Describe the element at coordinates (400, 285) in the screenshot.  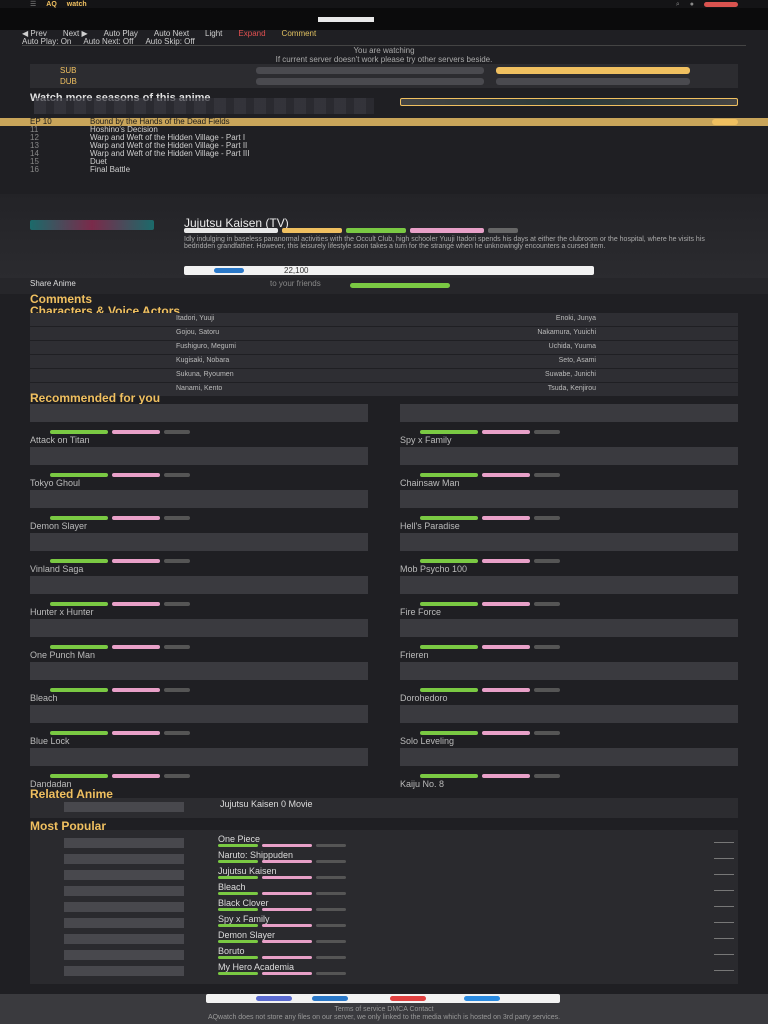
I see `share-button` at that location.